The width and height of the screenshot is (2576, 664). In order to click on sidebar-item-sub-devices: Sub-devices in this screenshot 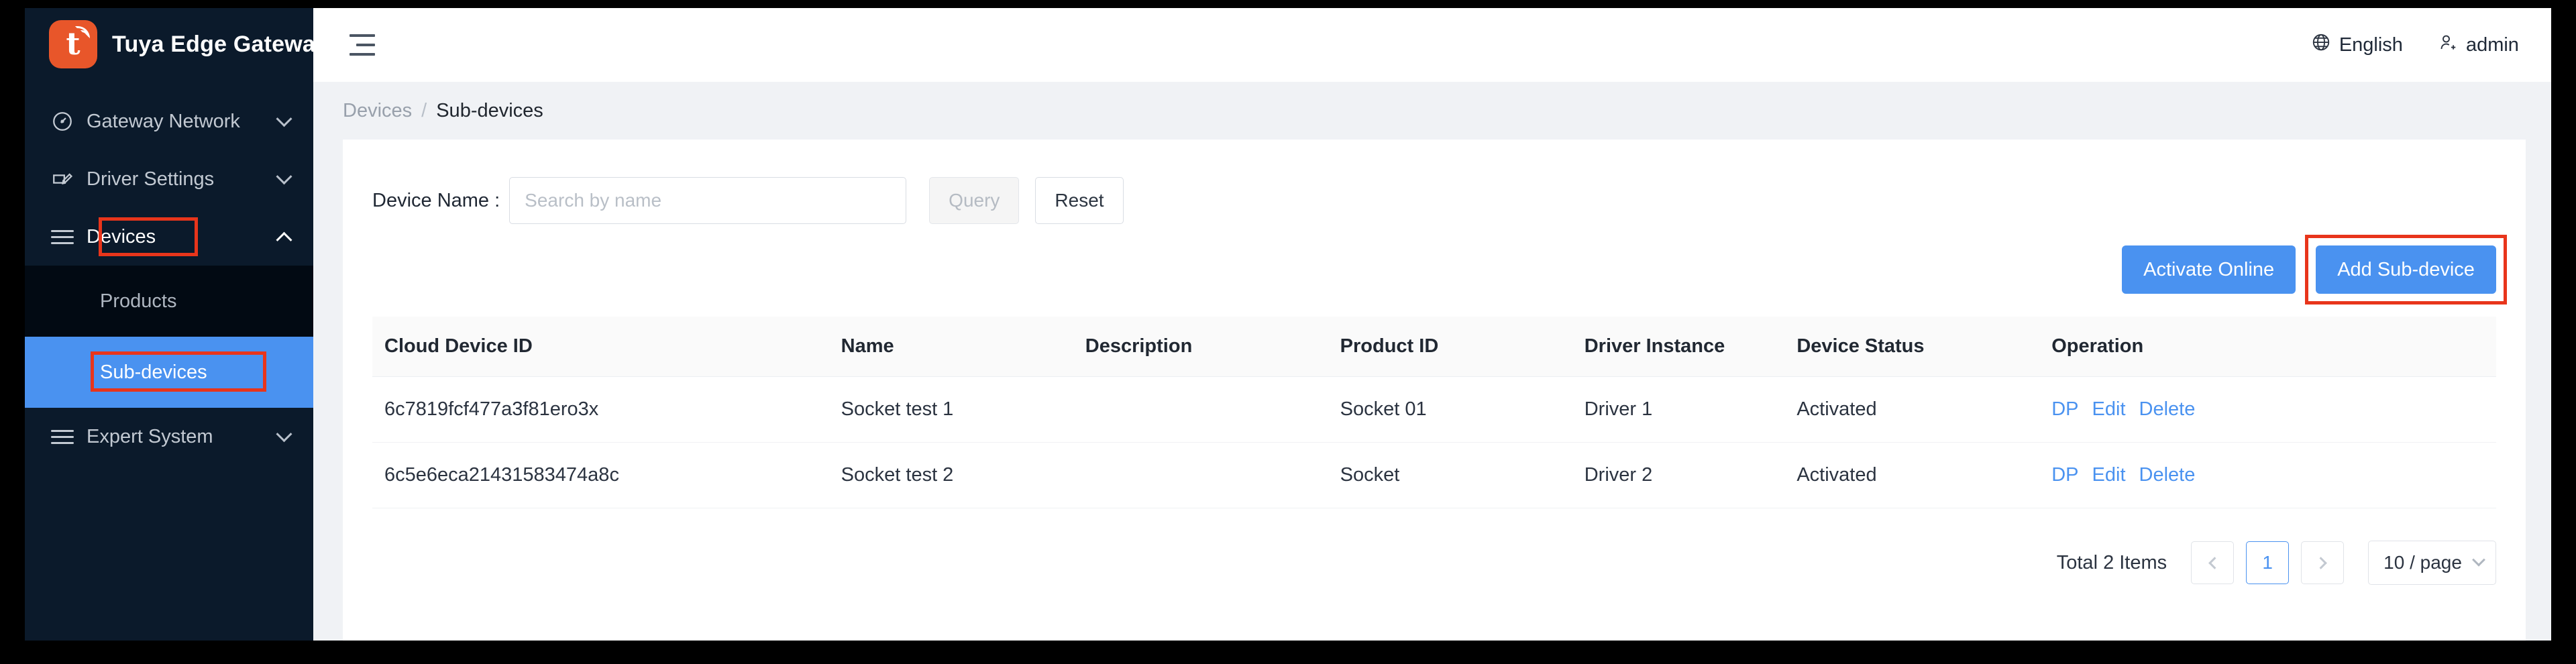, I will do `click(169, 372)`.